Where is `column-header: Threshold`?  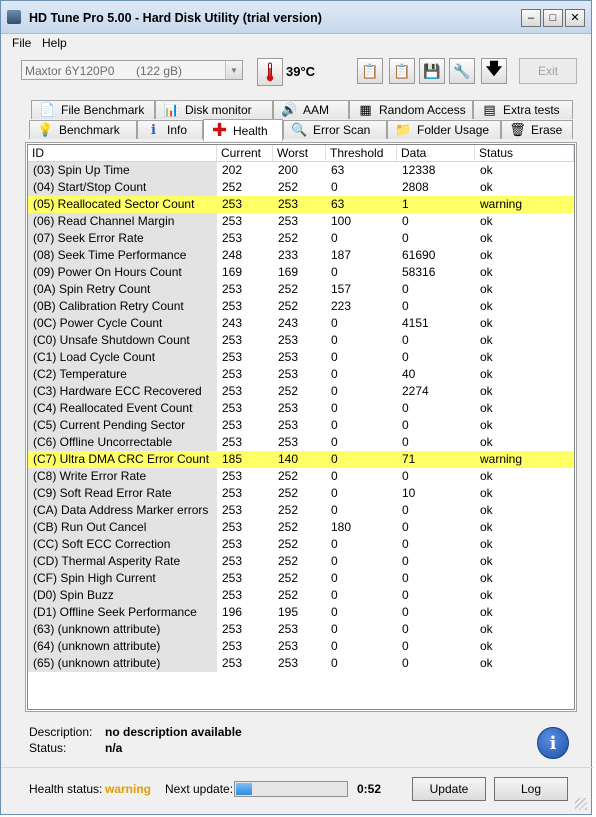 column-header: Threshold is located at coordinates (361, 153).